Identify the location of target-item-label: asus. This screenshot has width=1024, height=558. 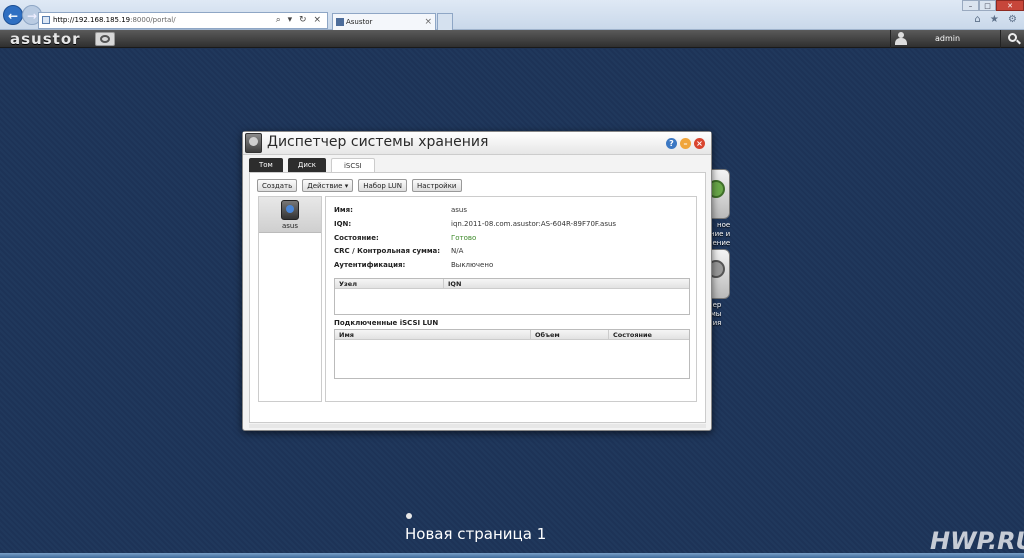
(290, 226).